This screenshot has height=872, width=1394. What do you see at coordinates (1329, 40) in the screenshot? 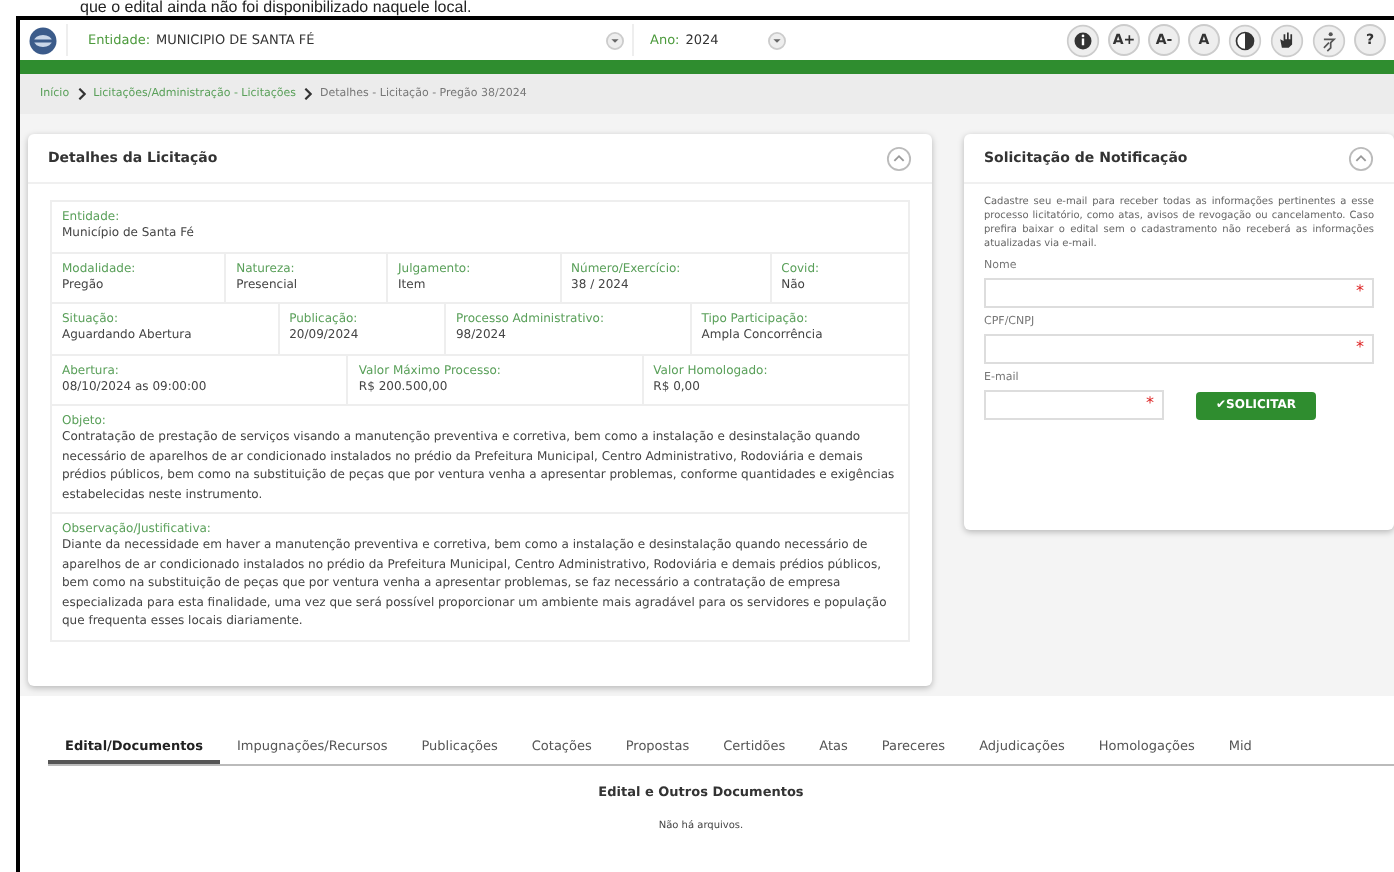
I see `accessibility-icon` at bounding box center [1329, 40].